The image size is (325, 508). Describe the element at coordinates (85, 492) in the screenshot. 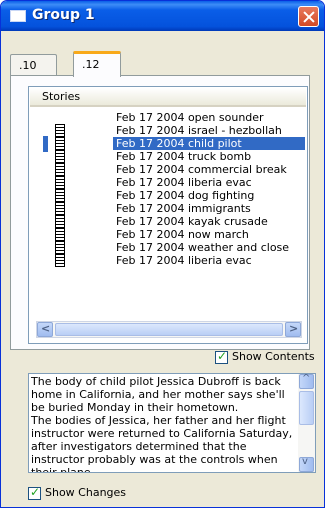

I see `show-changes-label: Show Changes` at that location.